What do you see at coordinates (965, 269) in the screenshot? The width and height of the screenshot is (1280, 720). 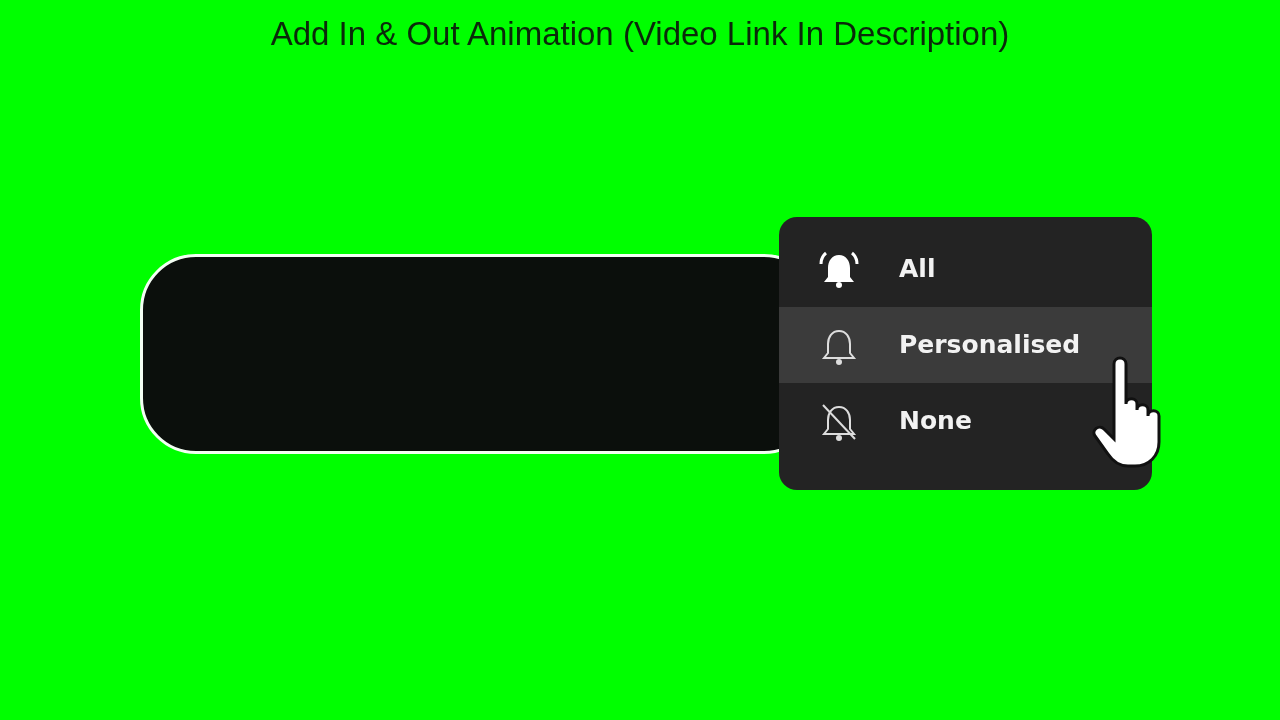 I see `menu-item: All` at bounding box center [965, 269].